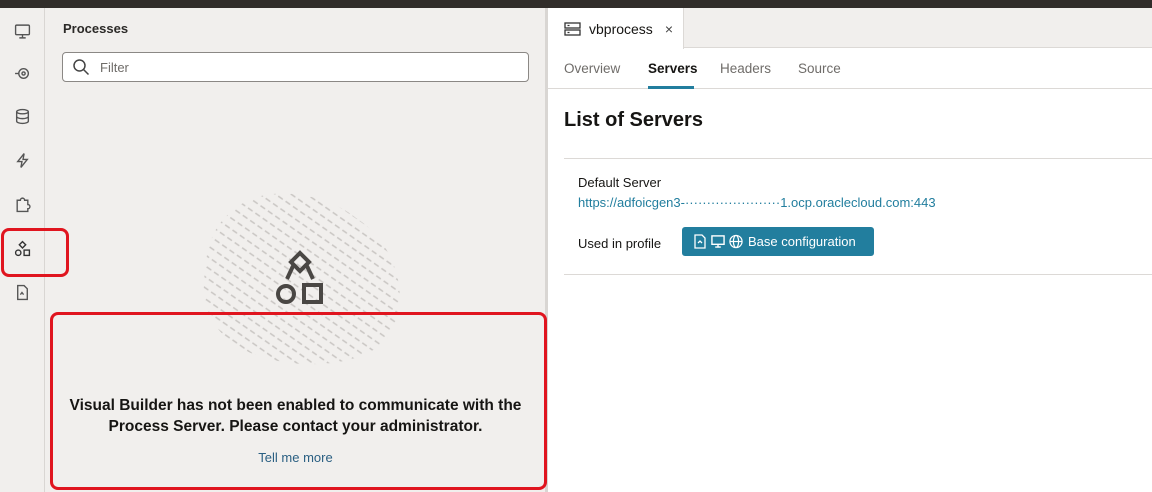 The height and width of the screenshot is (492, 1152). I want to click on business-objects-icon, so click(22, 116).